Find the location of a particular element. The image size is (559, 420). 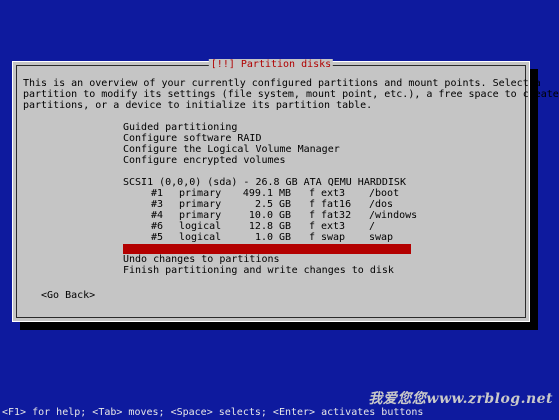

partition-mount-point: swap is located at coordinates (381, 237).